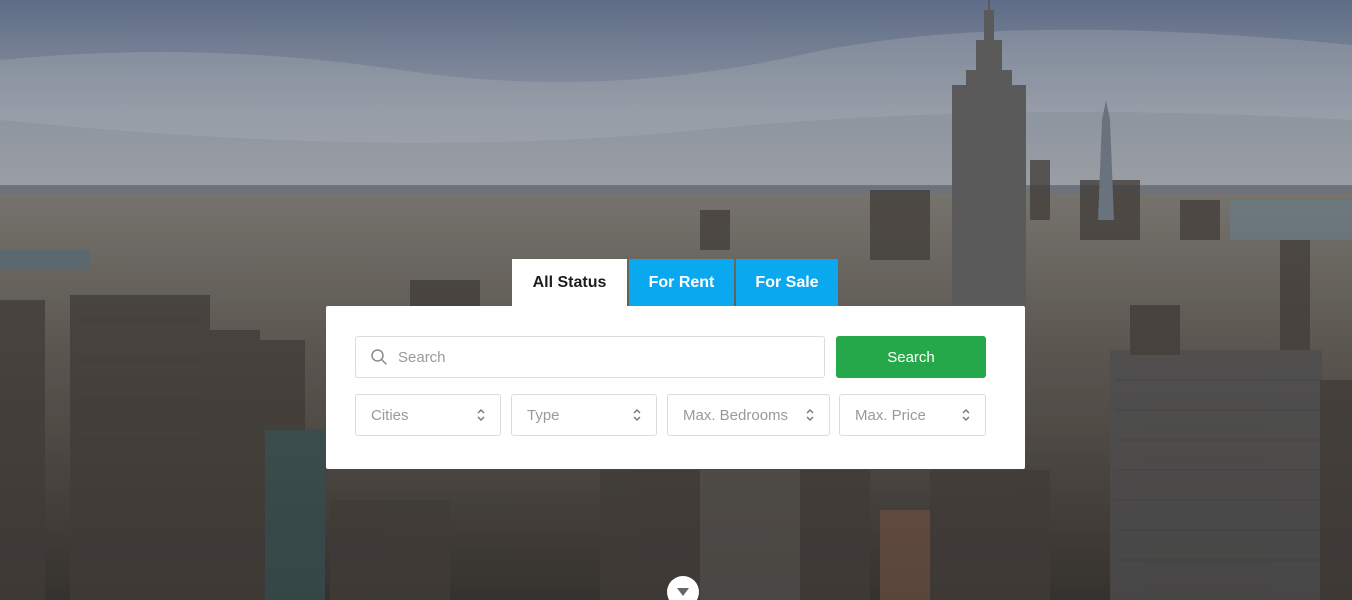 The height and width of the screenshot is (600, 1352). What do you see at coordinates (428, 415) in the screenshot?
I see `cities-select: Cities` at bounding box center [428, 415].